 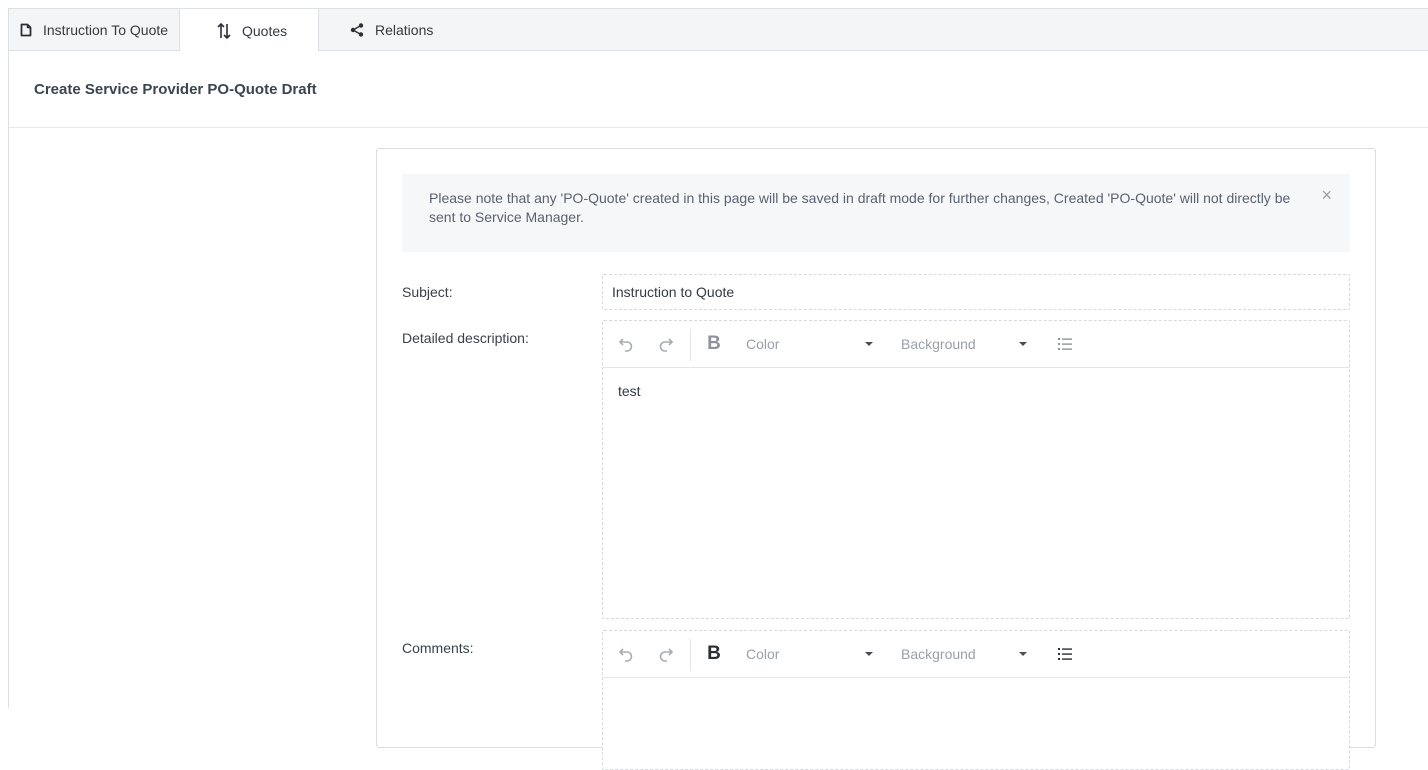 I want to click on tab-relations: Relations, so click(x=391, y=30).